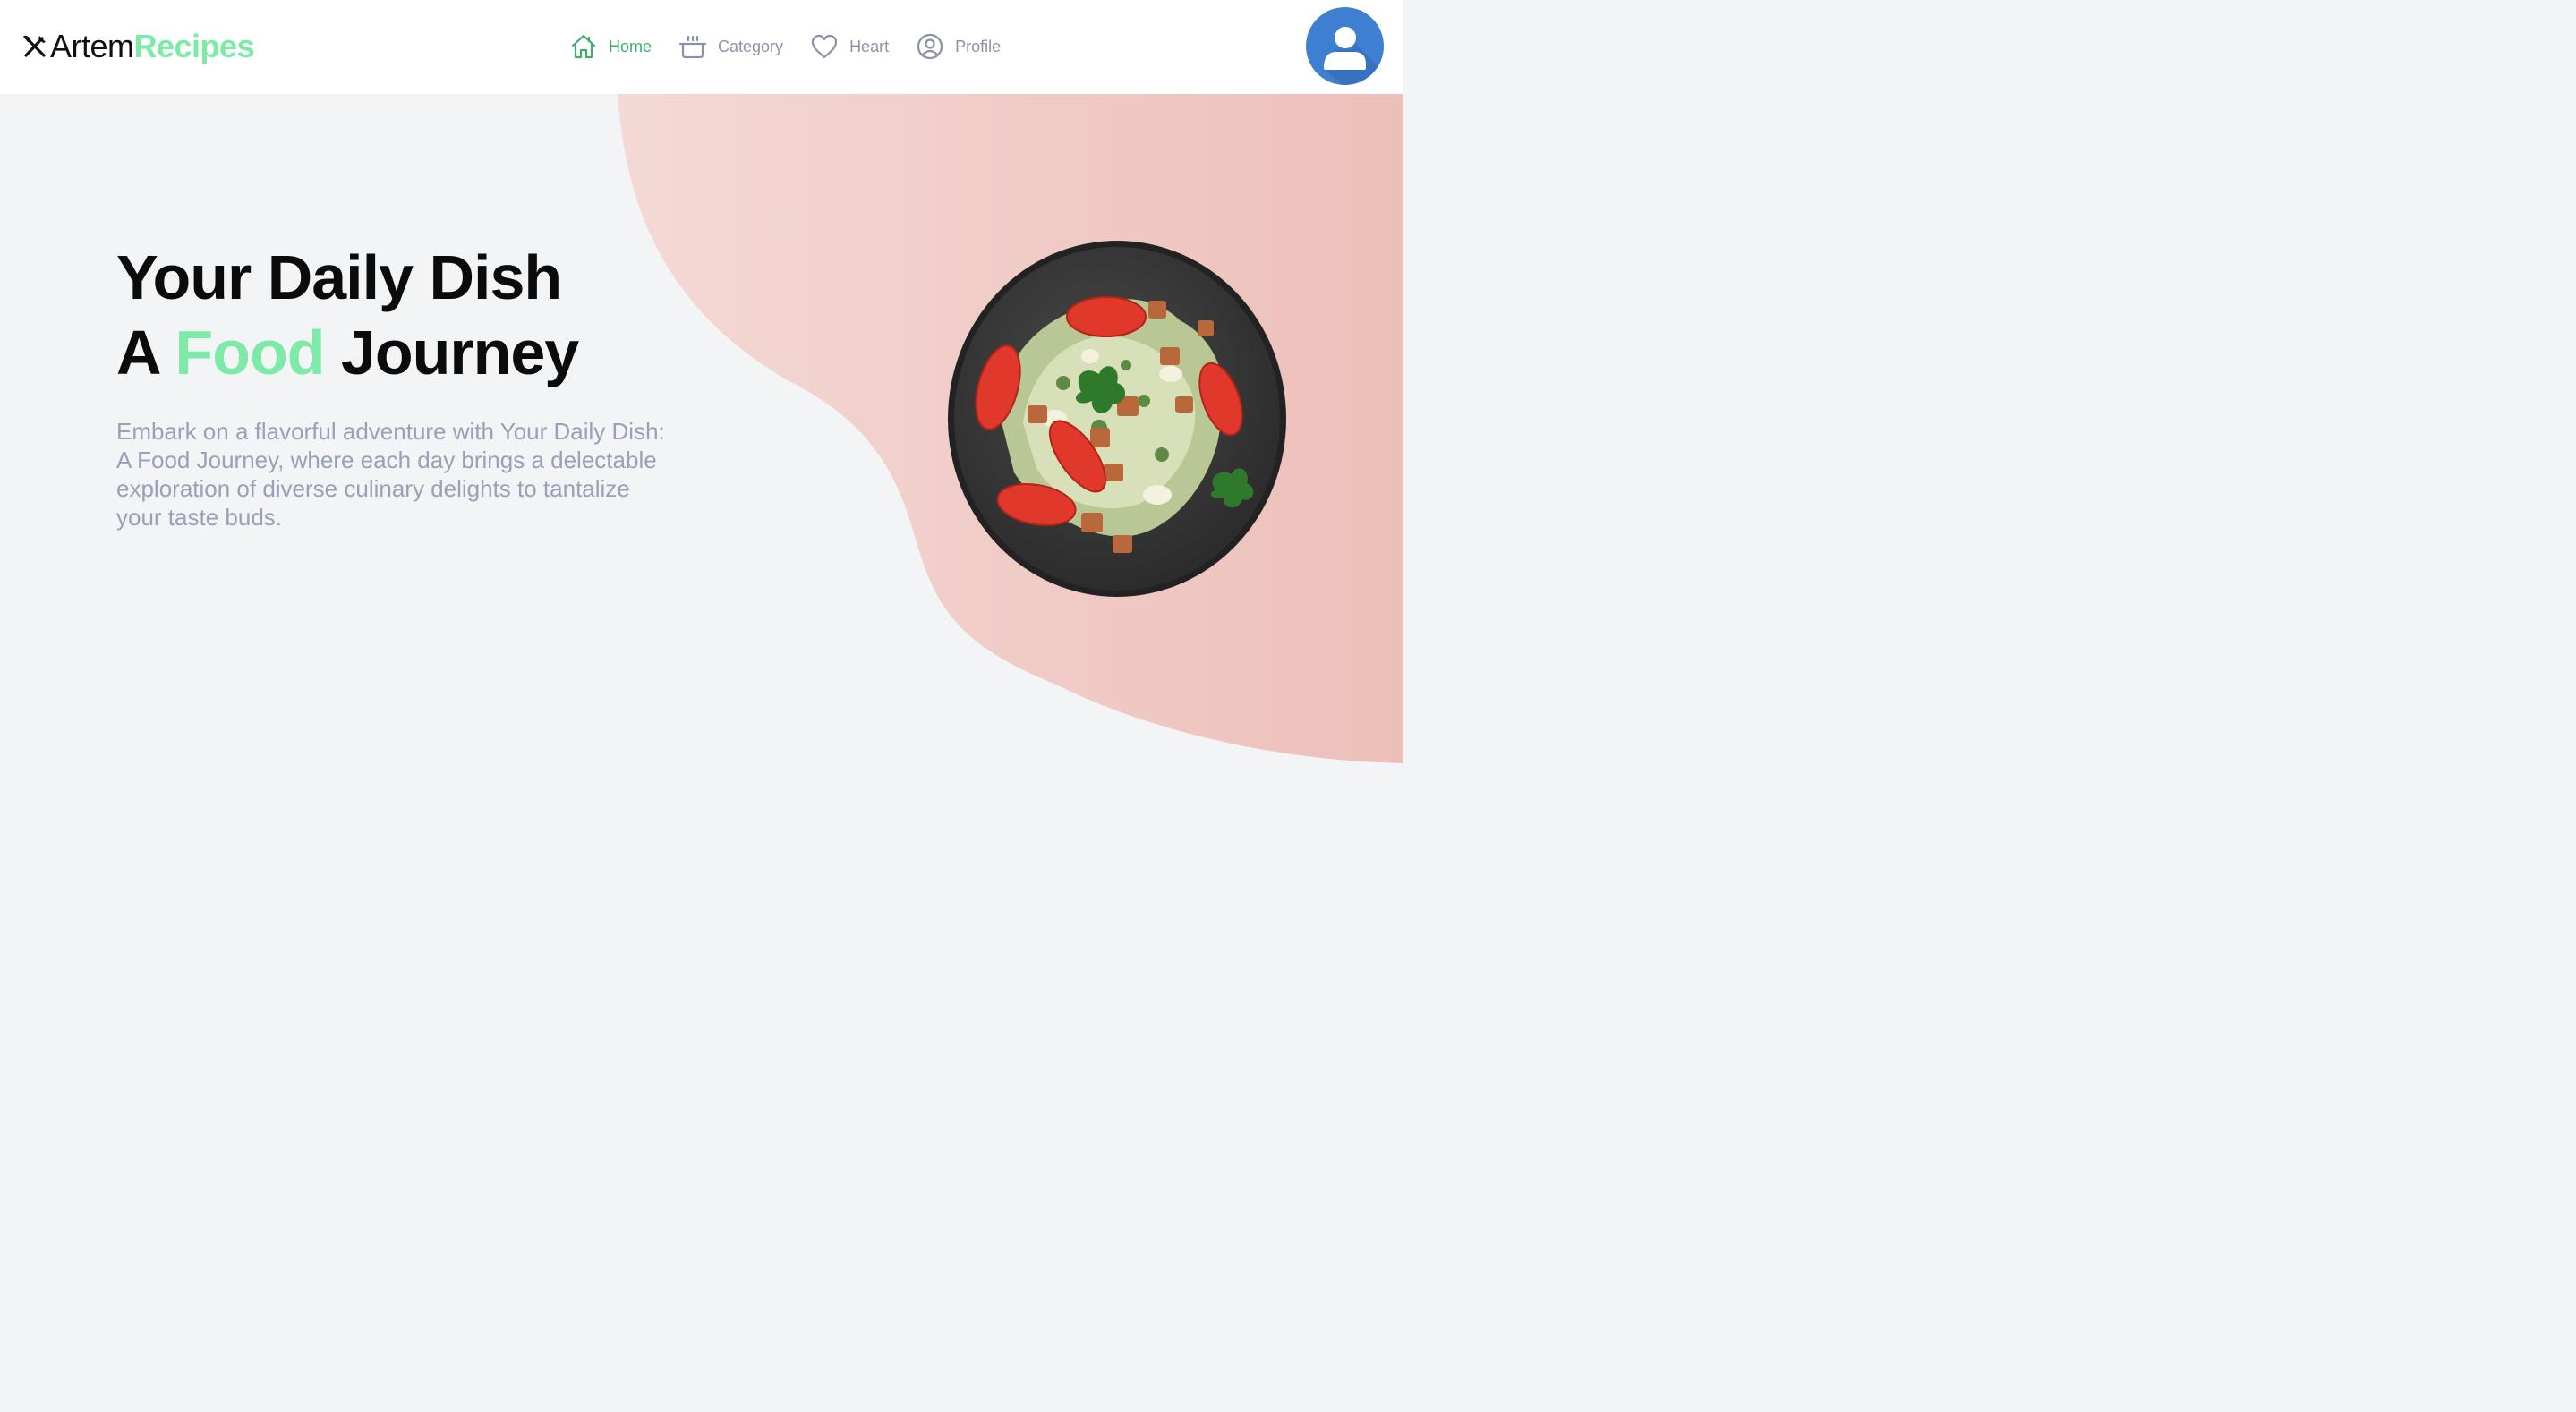 This screenshot has height=1412, width=2576. Describe the element at coordinates (785, 46) in the screenshot. I see `main-nav: Home Category Heart Profile` at that location.